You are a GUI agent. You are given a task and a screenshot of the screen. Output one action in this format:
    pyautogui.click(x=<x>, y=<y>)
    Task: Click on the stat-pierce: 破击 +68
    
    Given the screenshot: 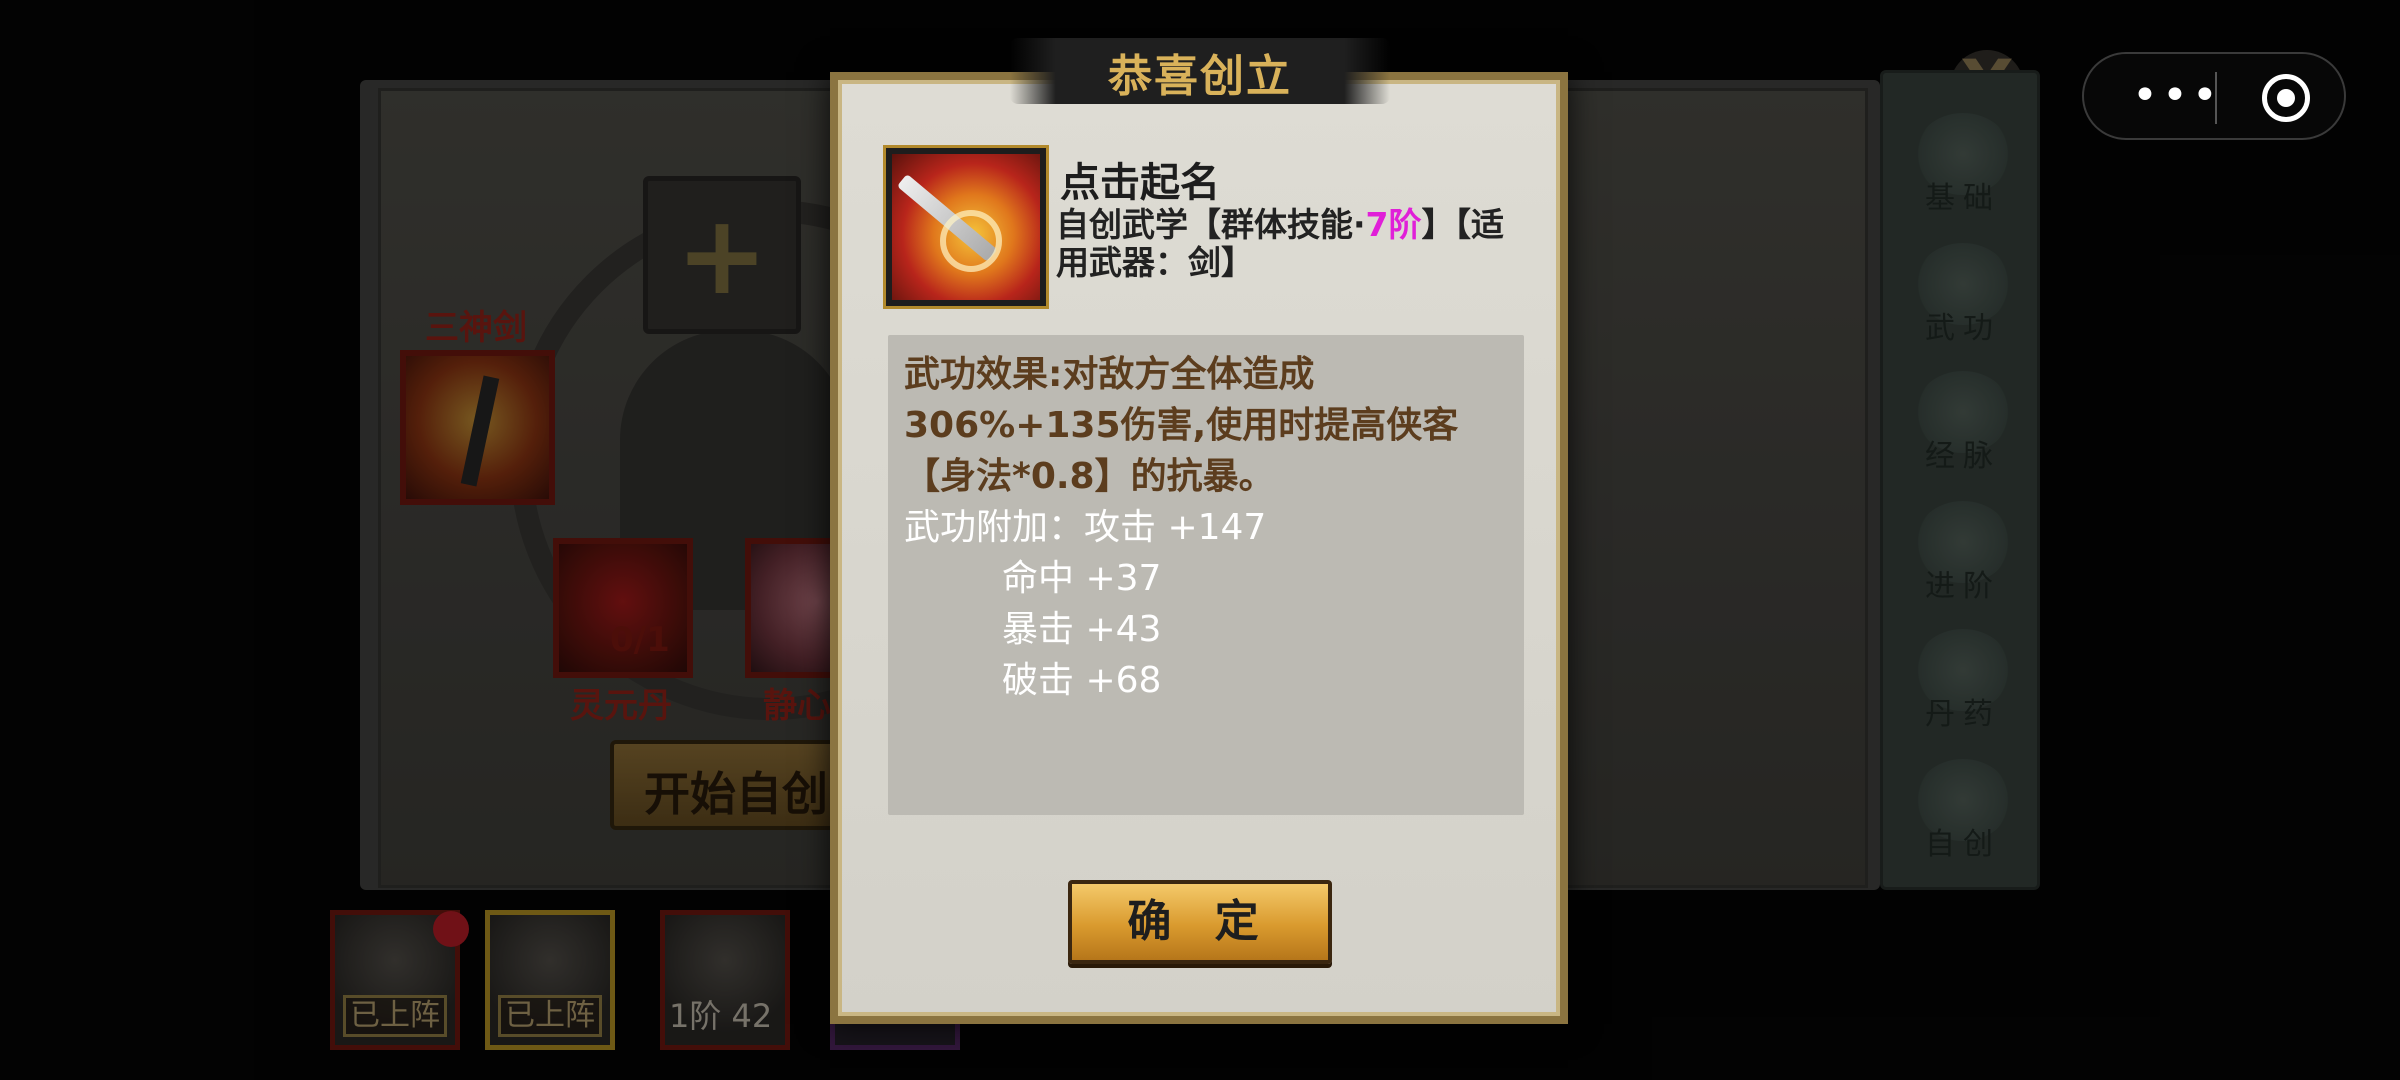 What is the action you would take?
    pyautogui.click(x=1082, y=680)
    